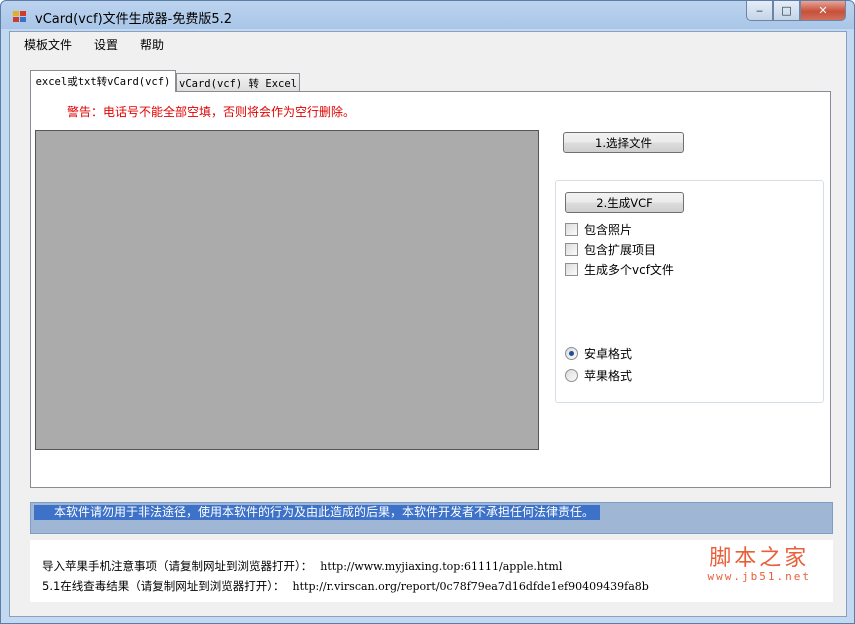  Describe the element at coordinates (134, 19) in the screenshot. I see `window-title: vCard(vcf)文件生成器-免费版5.2` at that location.